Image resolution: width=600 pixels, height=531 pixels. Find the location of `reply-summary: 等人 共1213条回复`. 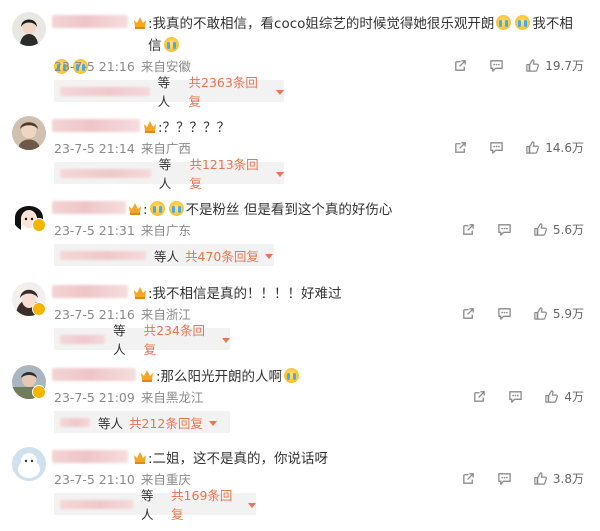

reply-summary: 等人 共1213条回复 is located at coordinates (169, 174).